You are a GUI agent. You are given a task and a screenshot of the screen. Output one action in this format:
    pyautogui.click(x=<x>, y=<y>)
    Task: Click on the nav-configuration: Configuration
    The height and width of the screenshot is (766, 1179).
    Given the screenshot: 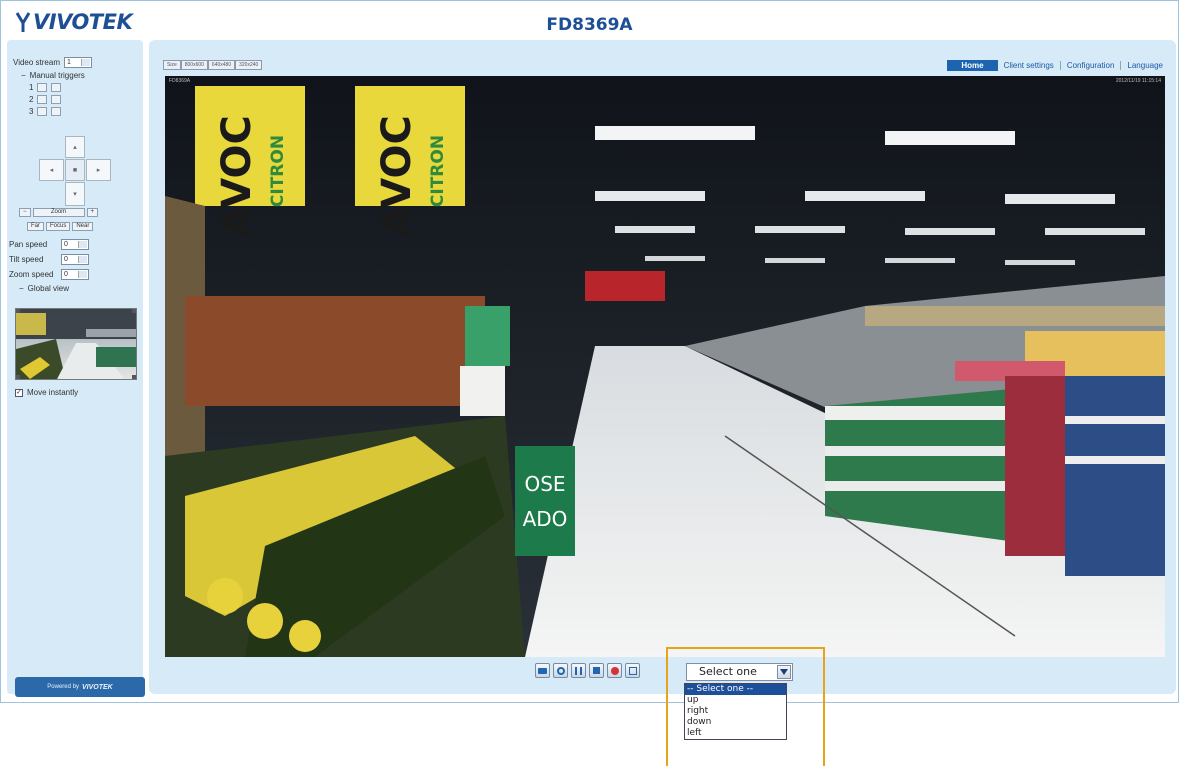 What is the action you would take?
    pyautogui.click(x=1091, y=65)
    